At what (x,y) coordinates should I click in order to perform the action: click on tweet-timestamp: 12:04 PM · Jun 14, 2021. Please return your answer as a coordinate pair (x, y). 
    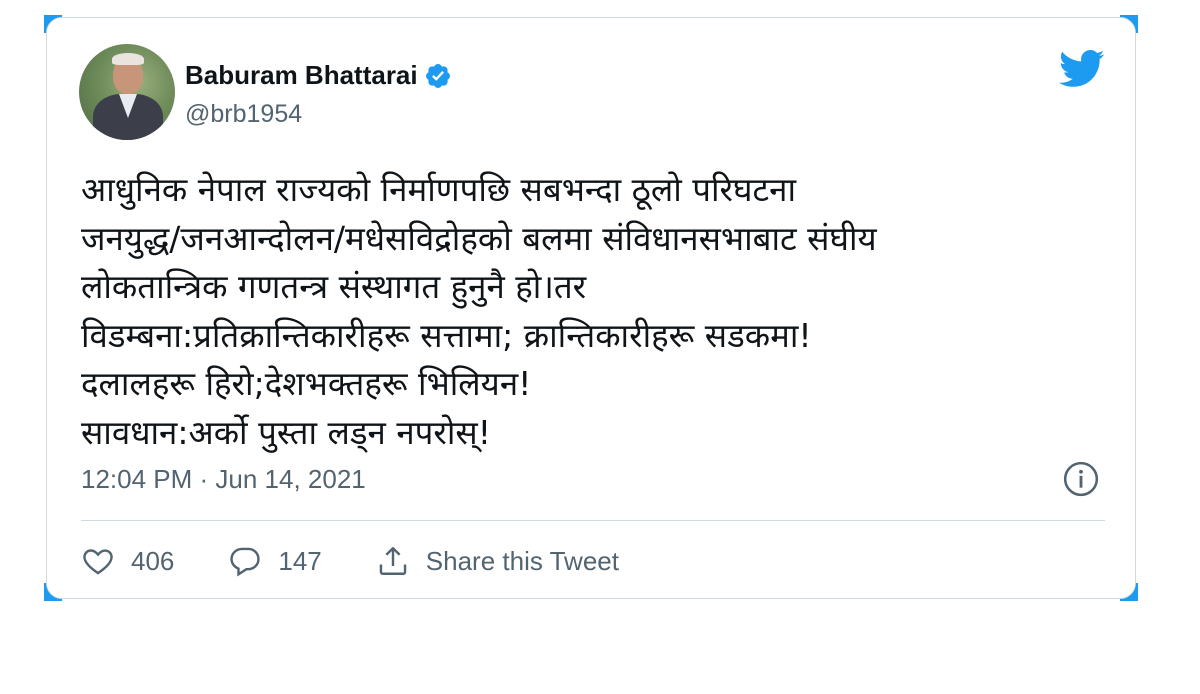
    Looking at the image, I should click on (223, 479).